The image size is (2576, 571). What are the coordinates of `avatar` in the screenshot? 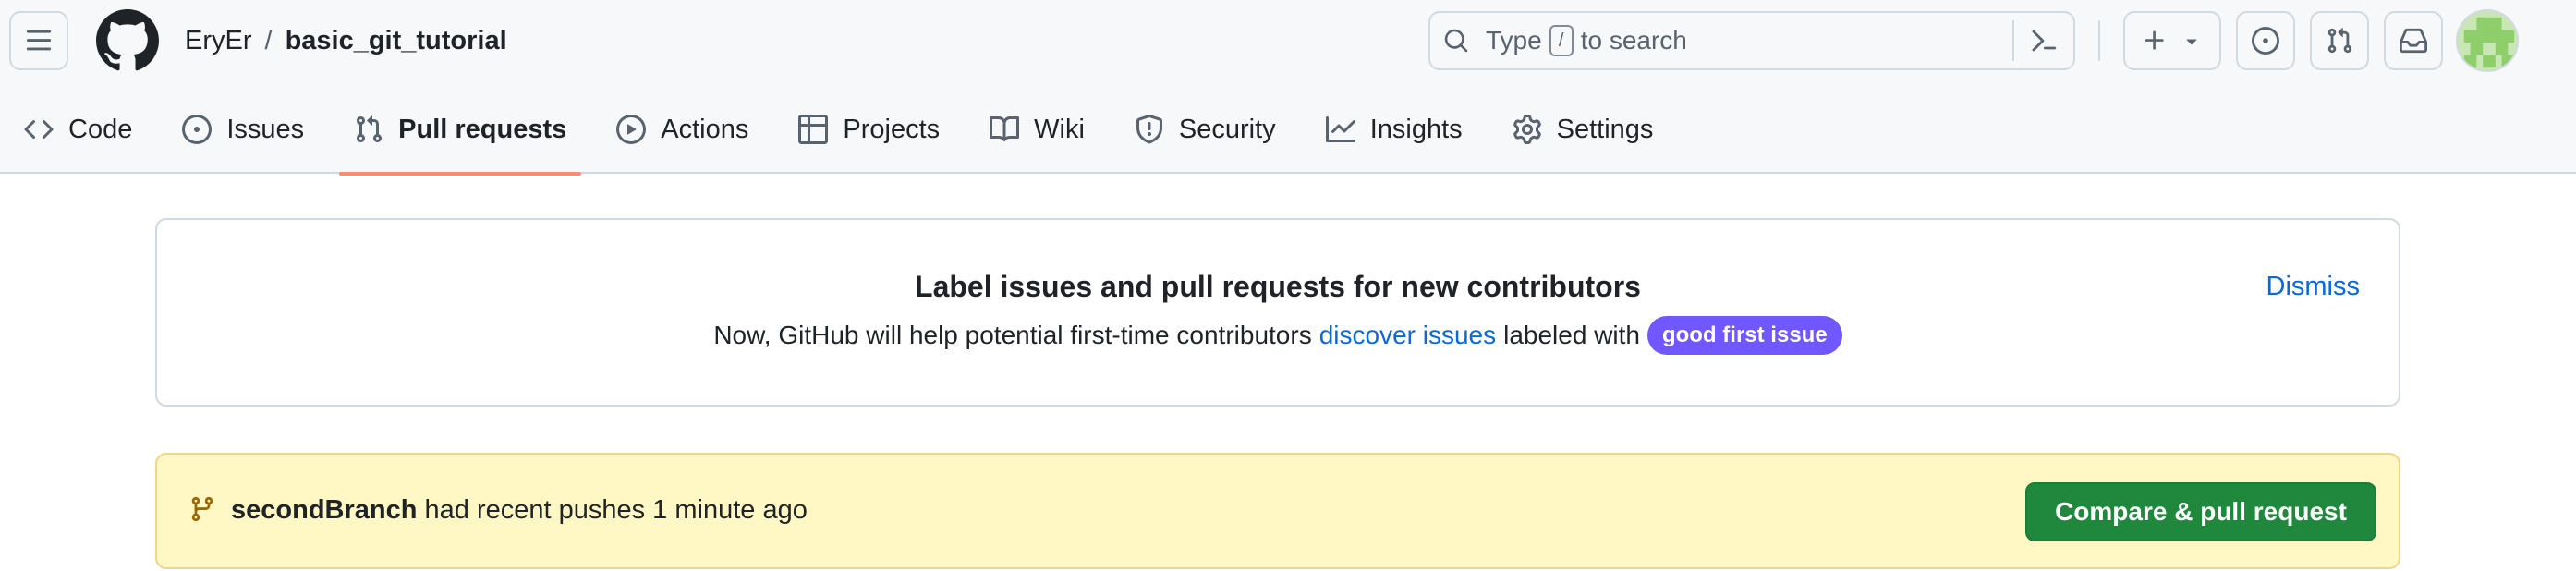 It's located at (2487, 40).